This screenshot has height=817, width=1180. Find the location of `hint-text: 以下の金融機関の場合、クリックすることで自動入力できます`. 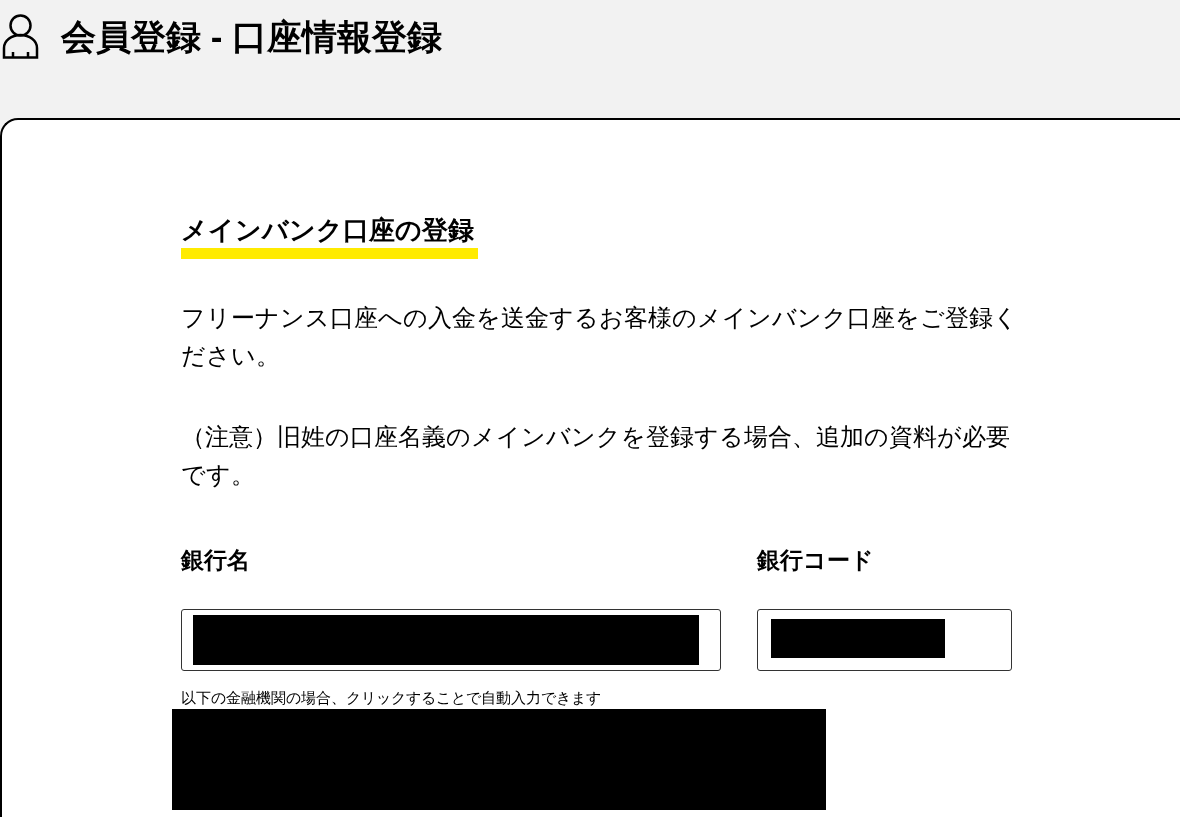

hint-text: 以下の金融機関の場合、クリックすることで自動入力できます is located at coordinates (391, 698).